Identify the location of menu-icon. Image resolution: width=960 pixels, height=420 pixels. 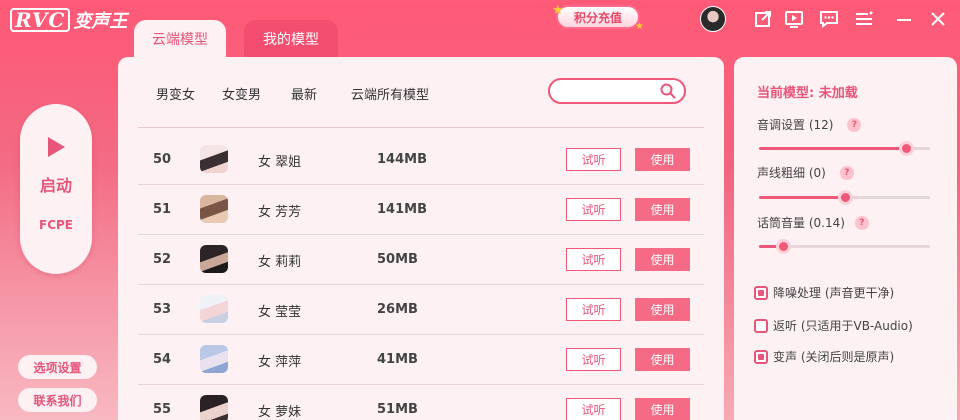
(864, 19).